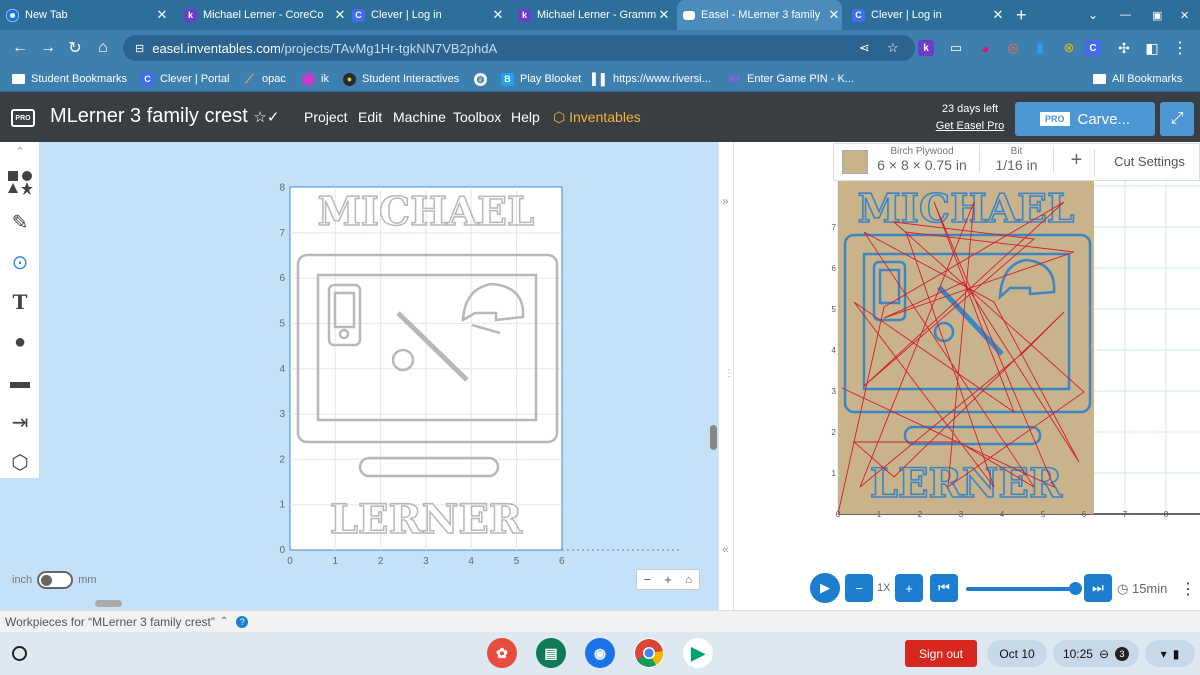 Image resolution: width=1200 pixels, height=675 pixels. I want to click on extension-paint-icon: ◕, so click(985, 48).